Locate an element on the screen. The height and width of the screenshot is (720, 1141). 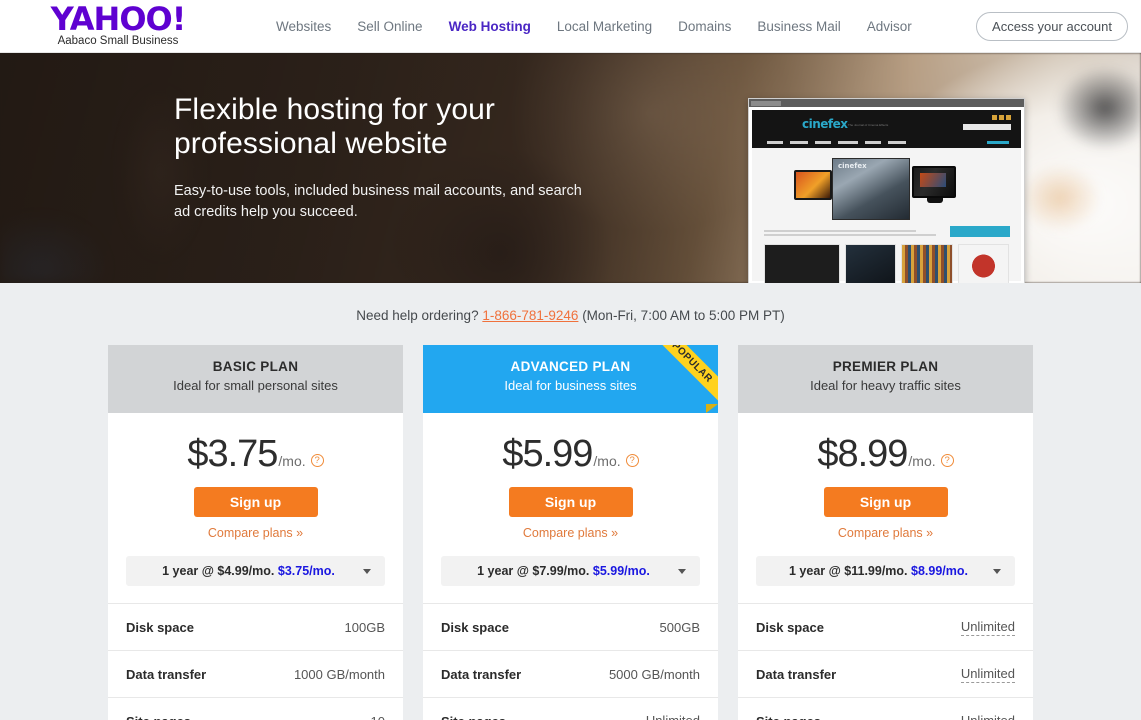
feature-value: 5000 GB/month is located at coordinates (654, 674).